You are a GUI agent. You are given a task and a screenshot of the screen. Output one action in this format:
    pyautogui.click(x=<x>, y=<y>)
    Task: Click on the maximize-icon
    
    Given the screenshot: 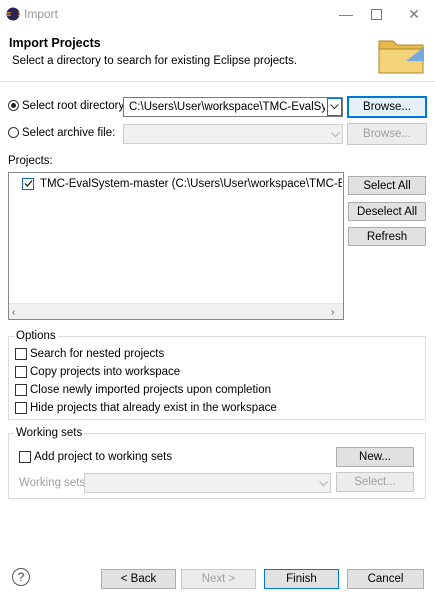 What is the action you would take?
    pyautogui.click(x=376, y=14)
    